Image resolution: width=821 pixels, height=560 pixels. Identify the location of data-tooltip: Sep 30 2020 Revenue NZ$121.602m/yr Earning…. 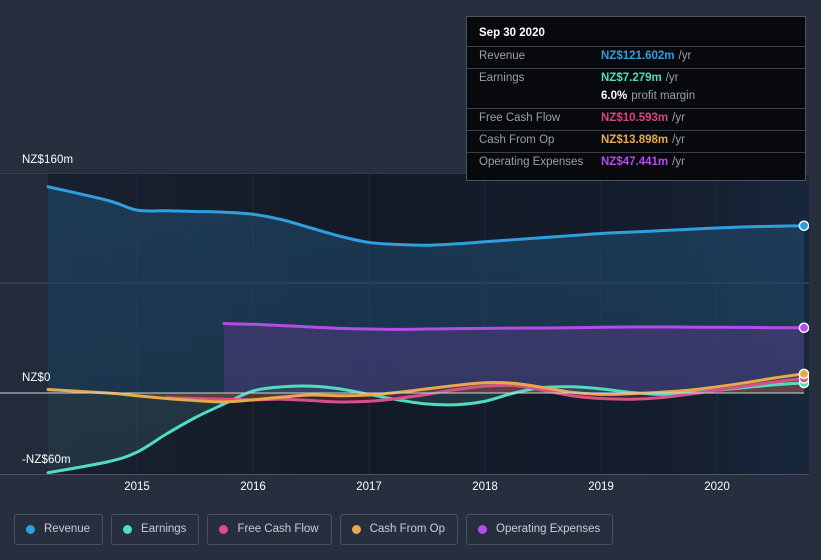
(636, 98).